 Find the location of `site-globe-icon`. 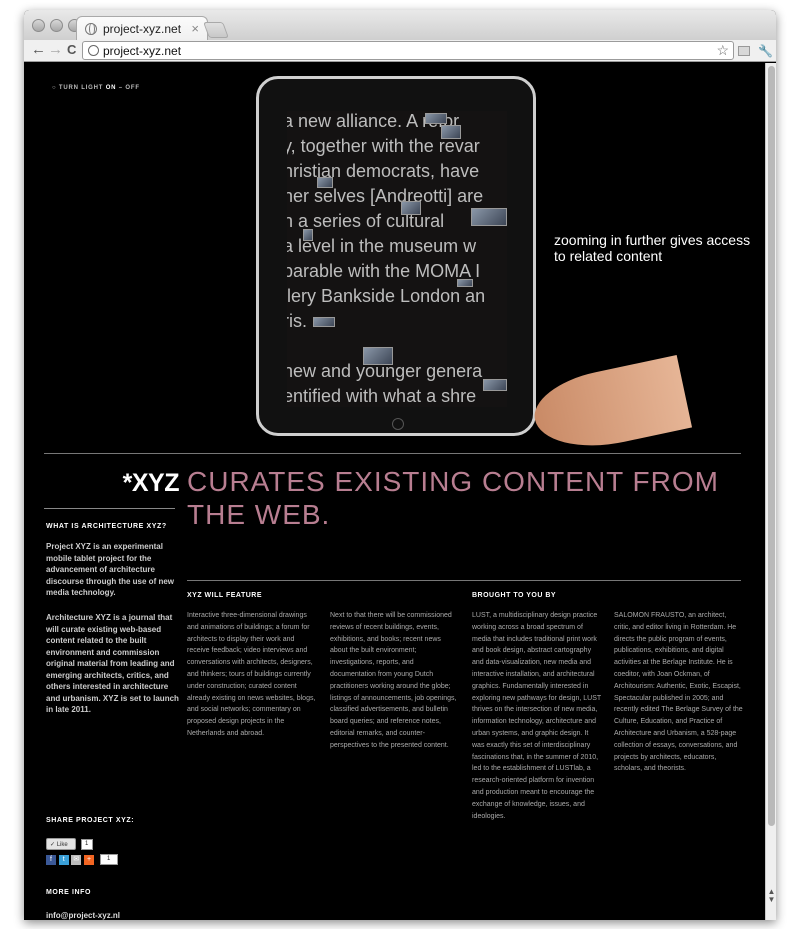

site-globe-icon is located at coordinates (93, 50).